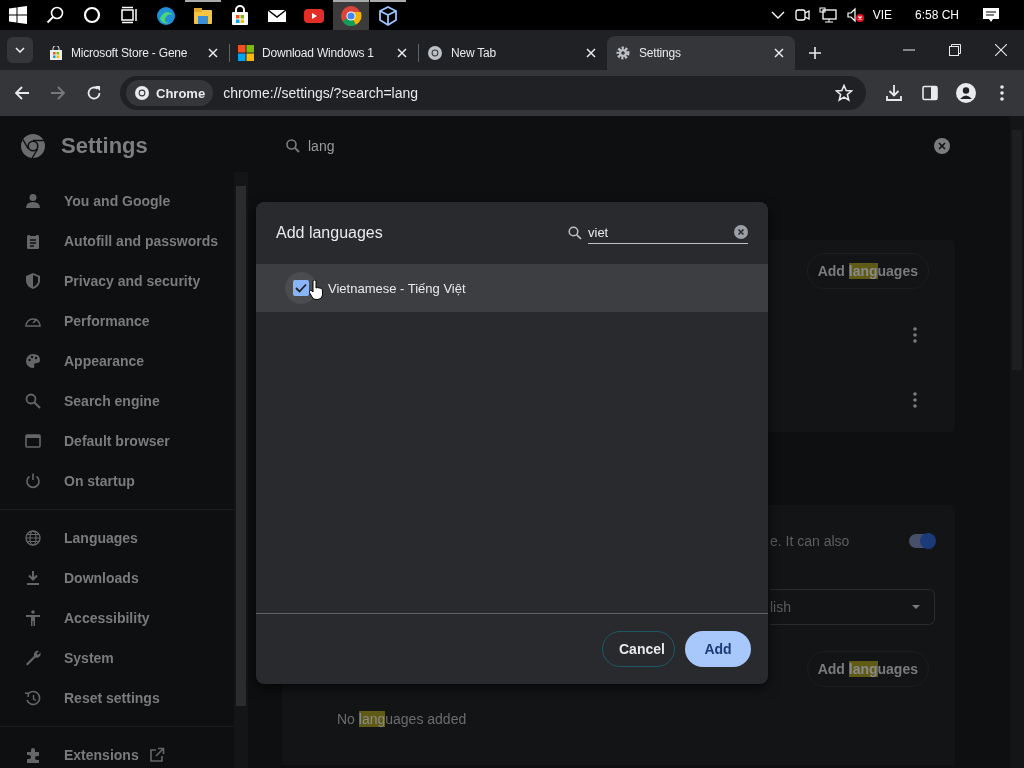 This screenshot has height=768, width=1024. I want to click on clipboard-icon, so click(33, 241).